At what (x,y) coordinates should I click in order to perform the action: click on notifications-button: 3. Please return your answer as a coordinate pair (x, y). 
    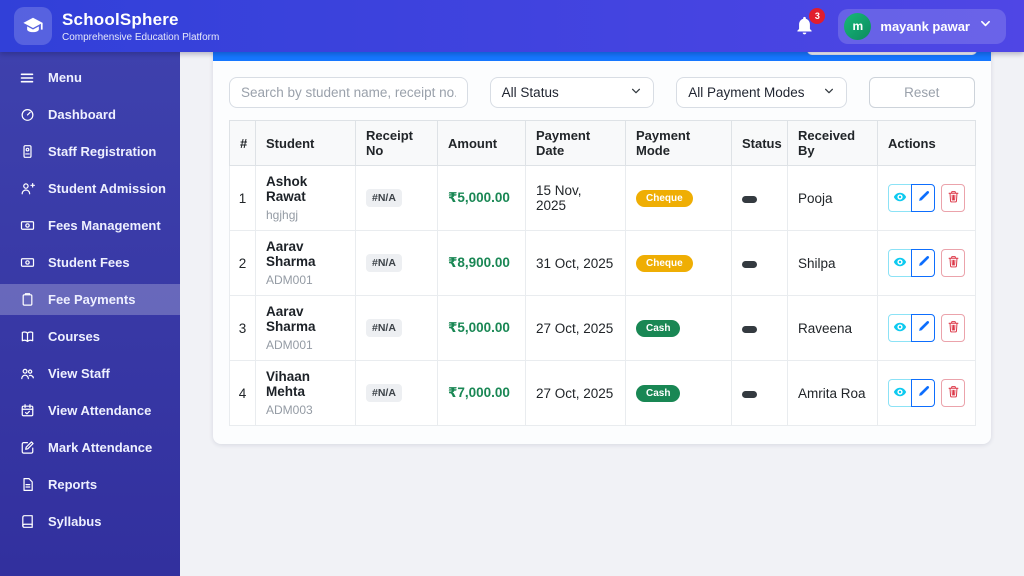
    Looking at the image, I should click on (810, 22).